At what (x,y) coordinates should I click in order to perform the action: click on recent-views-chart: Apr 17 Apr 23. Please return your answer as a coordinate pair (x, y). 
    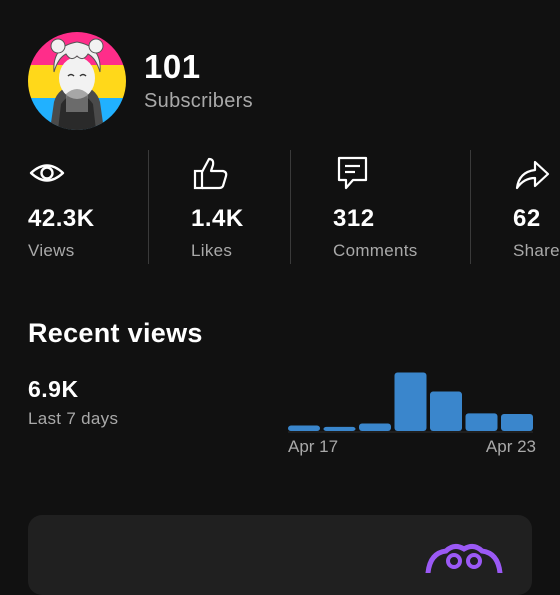
    Looking at the image, I should click on (422, 416).